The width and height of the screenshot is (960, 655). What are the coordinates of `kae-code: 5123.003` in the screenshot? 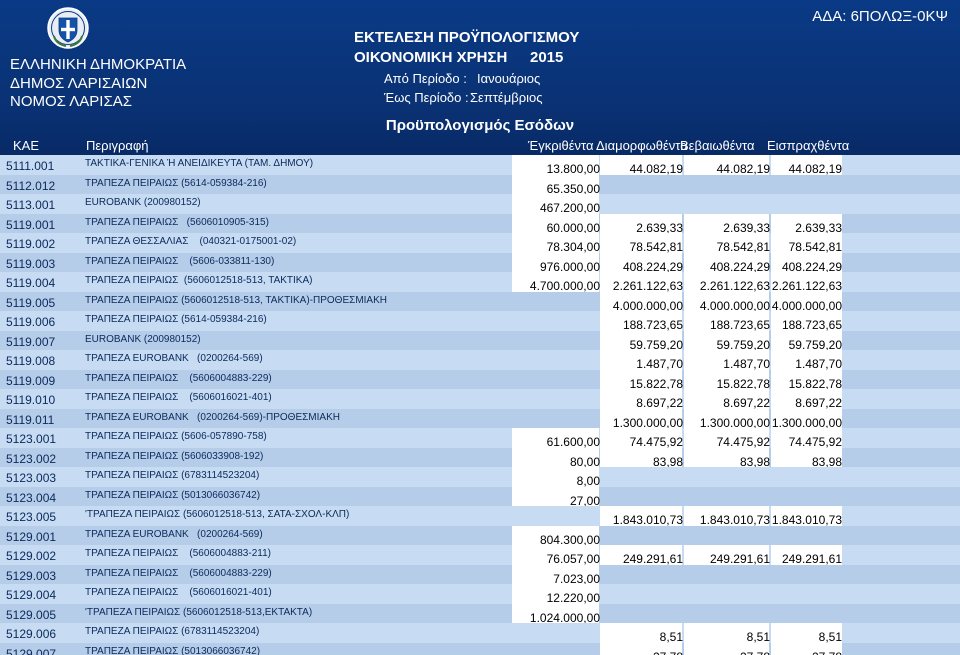 It's located at (31, 478).